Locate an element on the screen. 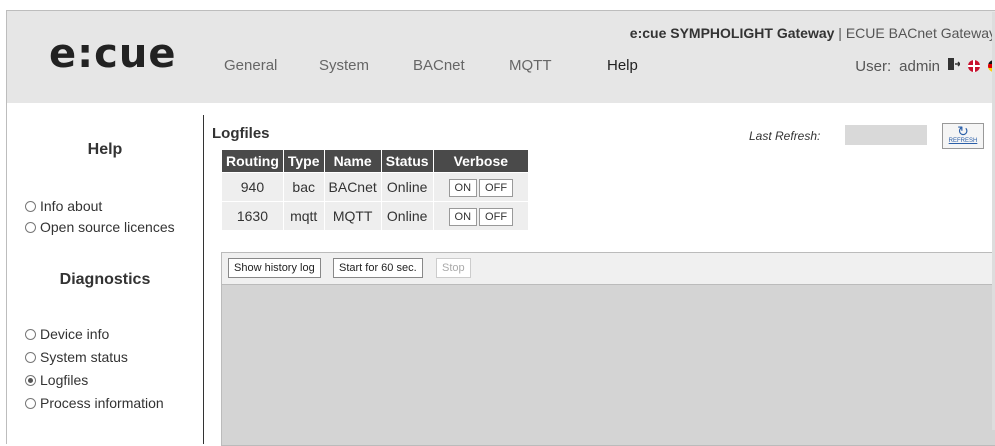 The image size is (995, 446). user-label: User: is located at coordinates (873, 66).